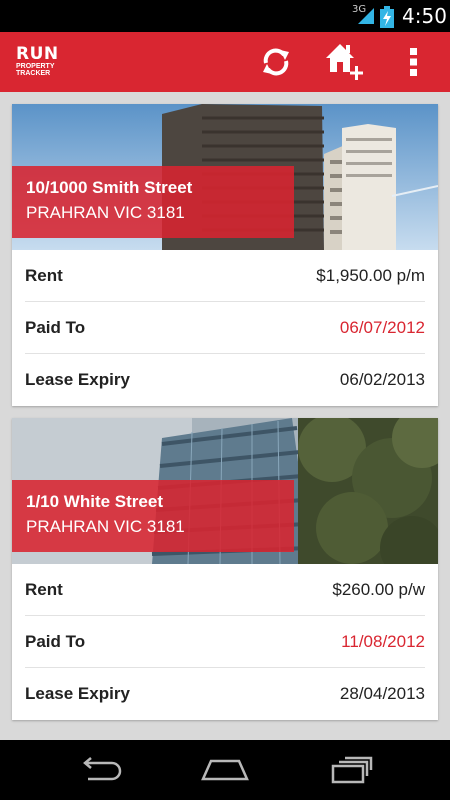 This screenshot has width=450, height=800. I want to click on lease-expiry-row: Lease Expiry 06/02/2013, so click(225, 380).